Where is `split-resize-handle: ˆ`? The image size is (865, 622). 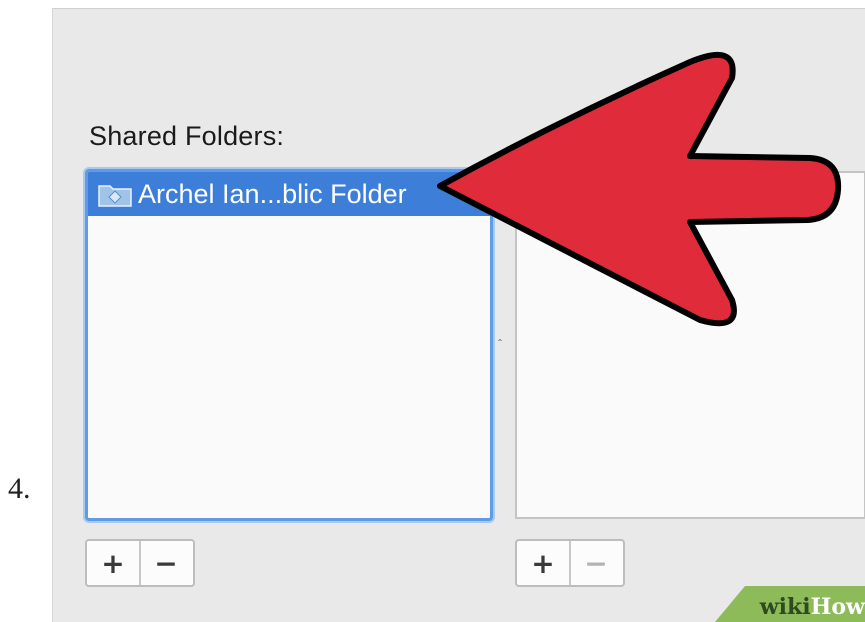
split-resize-handle: ˆ is located at coordinates (501, 344).